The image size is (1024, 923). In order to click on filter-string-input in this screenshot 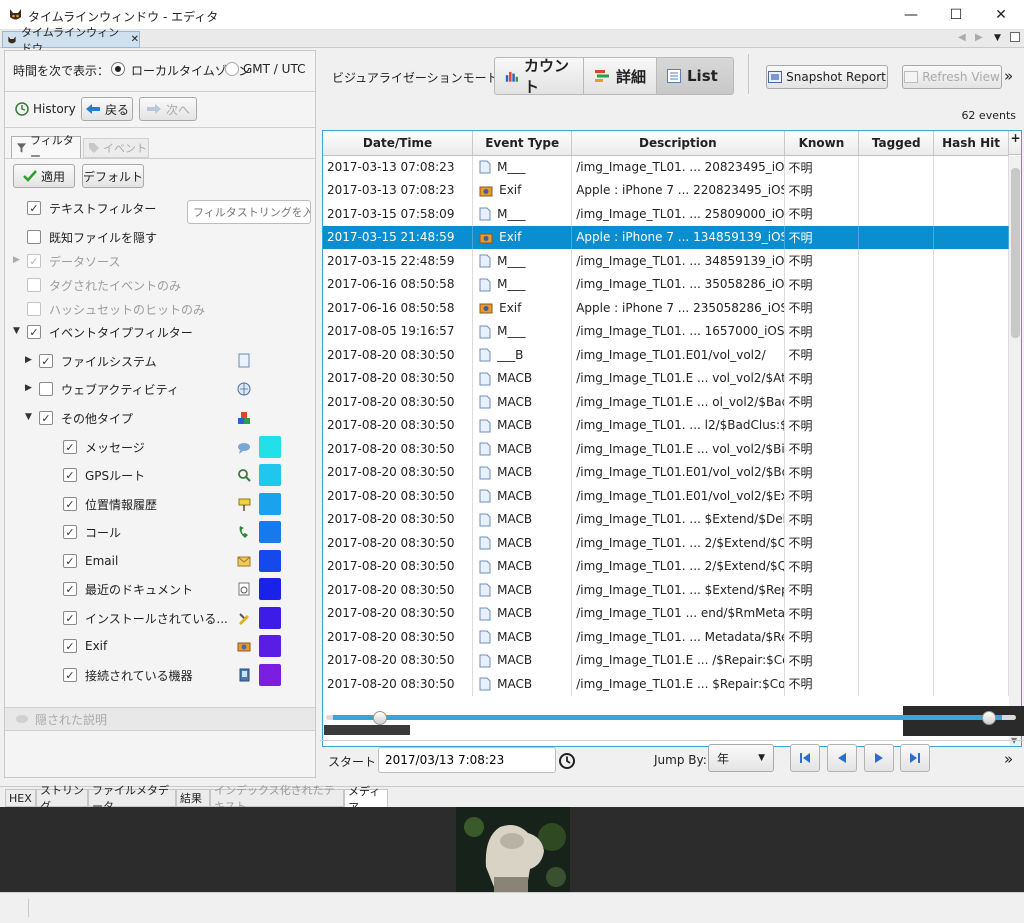, I will do `click(249, 212)`.